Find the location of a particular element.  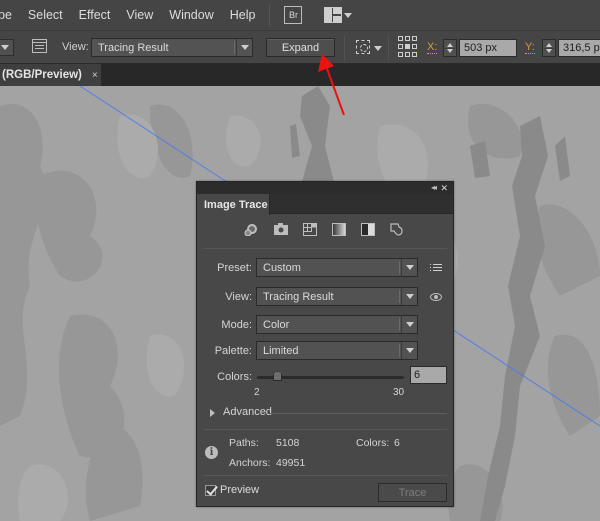

preview-checkbox is located at coordinates (210, 490).